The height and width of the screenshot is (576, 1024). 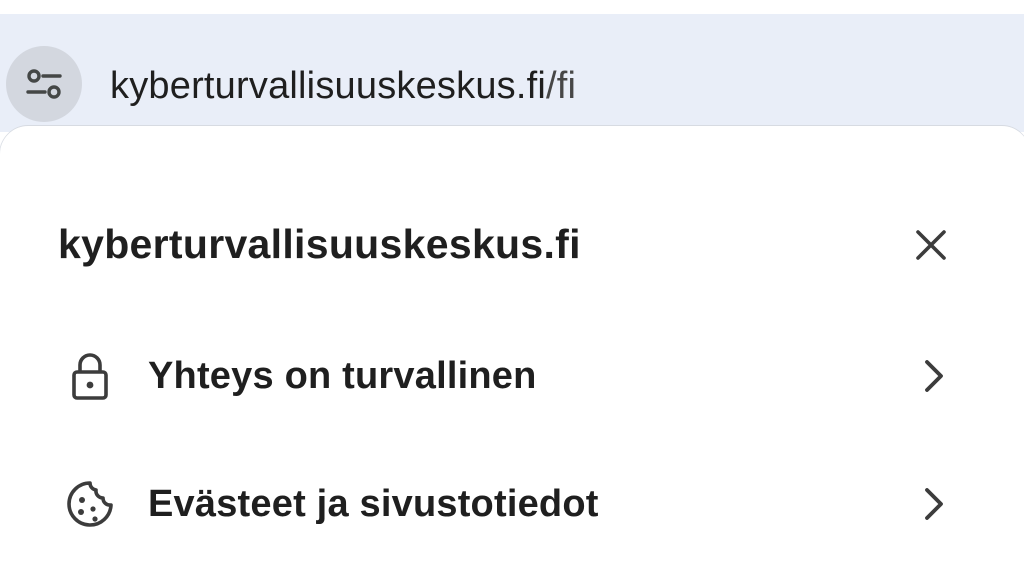 What do you see at coordinates (328, 86) in the screenshot?
I see `url-host: kyberturvallisuuskeskus.fi` at bounding box center [328, 86].